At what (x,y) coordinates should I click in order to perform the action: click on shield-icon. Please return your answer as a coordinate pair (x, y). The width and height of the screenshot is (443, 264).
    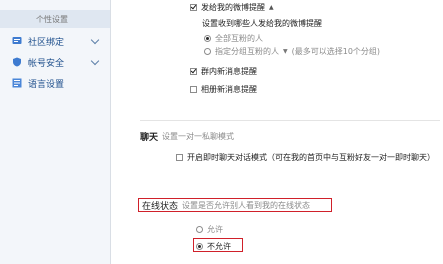
    Looking at the image, I should click on (17, 62).